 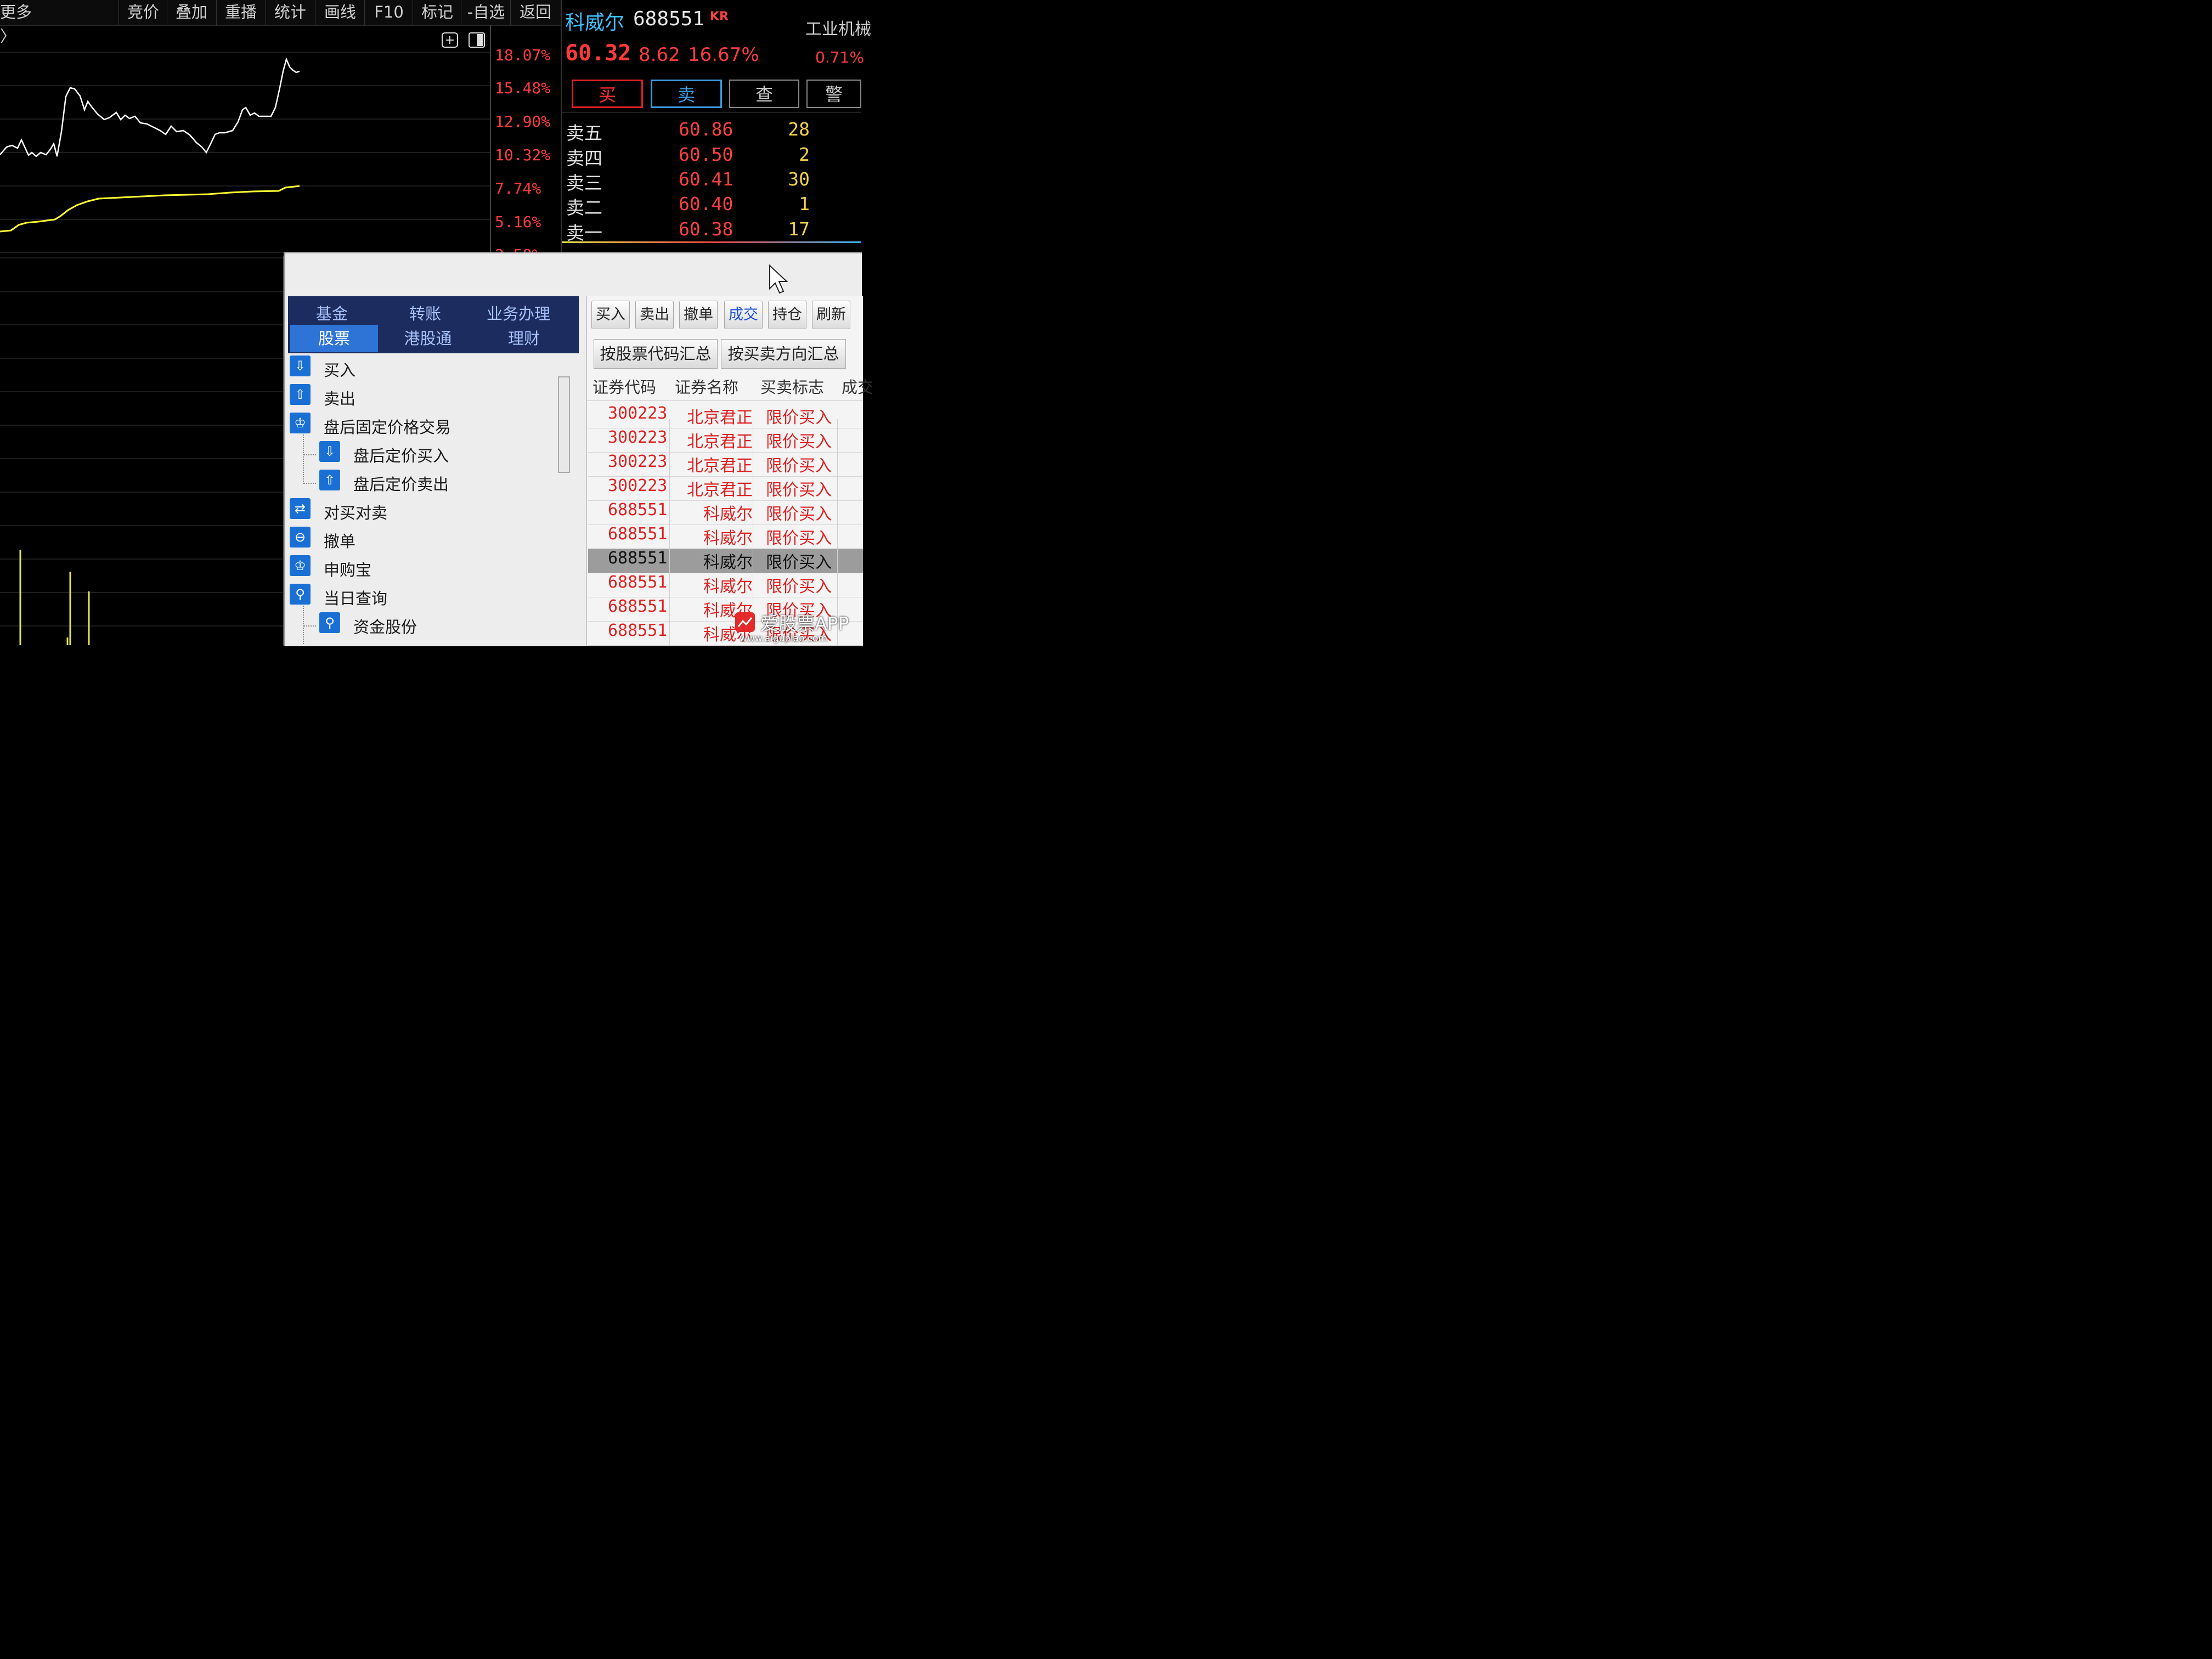 I want to click on app-logo-icon, so click(x=745, y=622).